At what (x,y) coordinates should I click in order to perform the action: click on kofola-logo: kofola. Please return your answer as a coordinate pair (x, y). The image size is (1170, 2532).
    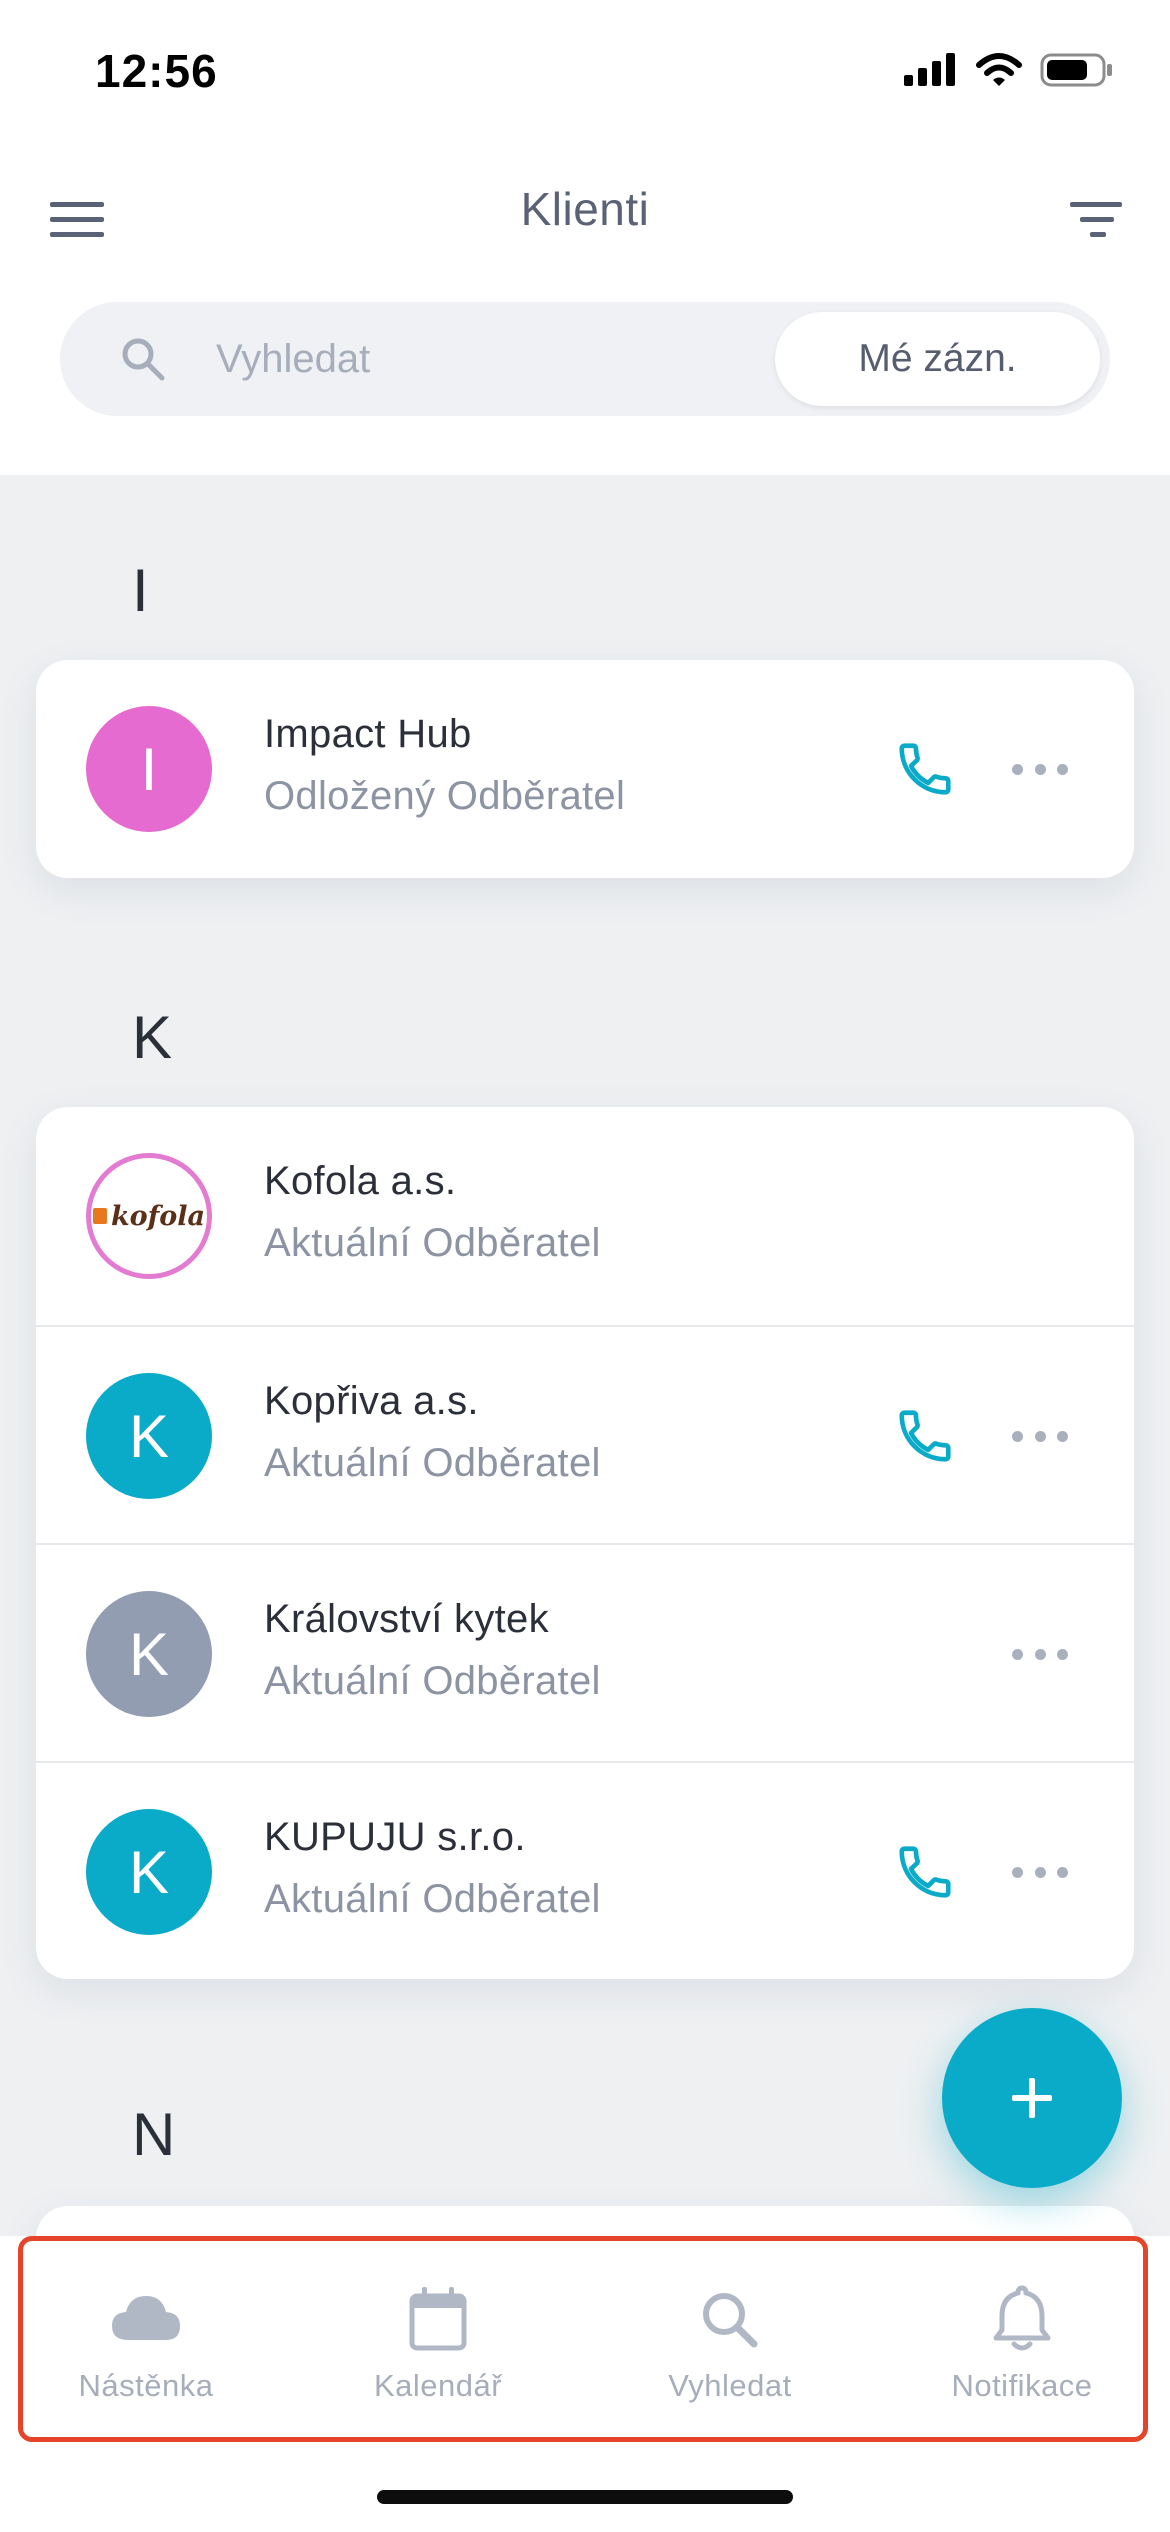
    Looking at the image, I should click on (149, 1216).